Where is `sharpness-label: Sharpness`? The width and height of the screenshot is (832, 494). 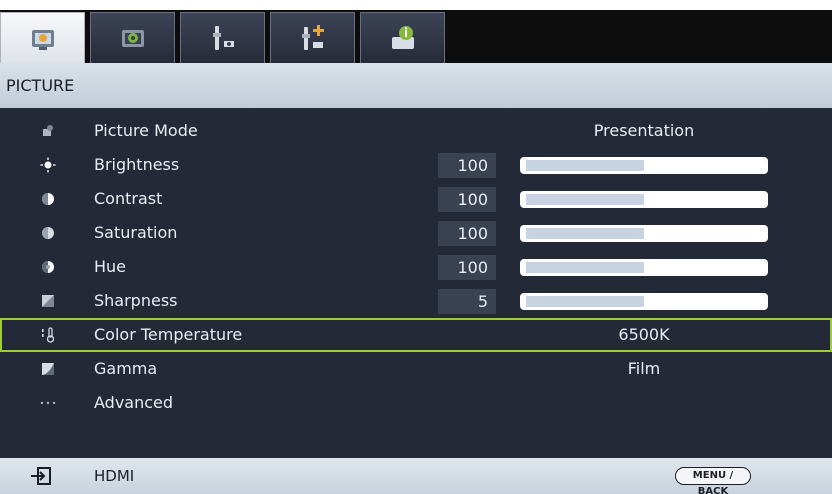
sharpness-label: Sharpness is located at coordinates (136, 300).